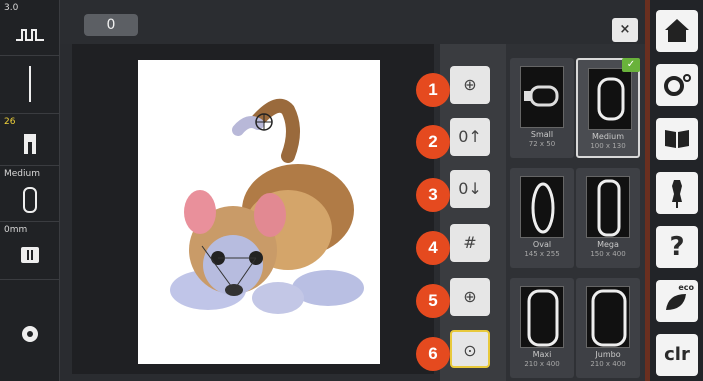 This screenshot has width=703, height=381. I want to click on move-hoop-up-button: 0↑, so click(470, 137).